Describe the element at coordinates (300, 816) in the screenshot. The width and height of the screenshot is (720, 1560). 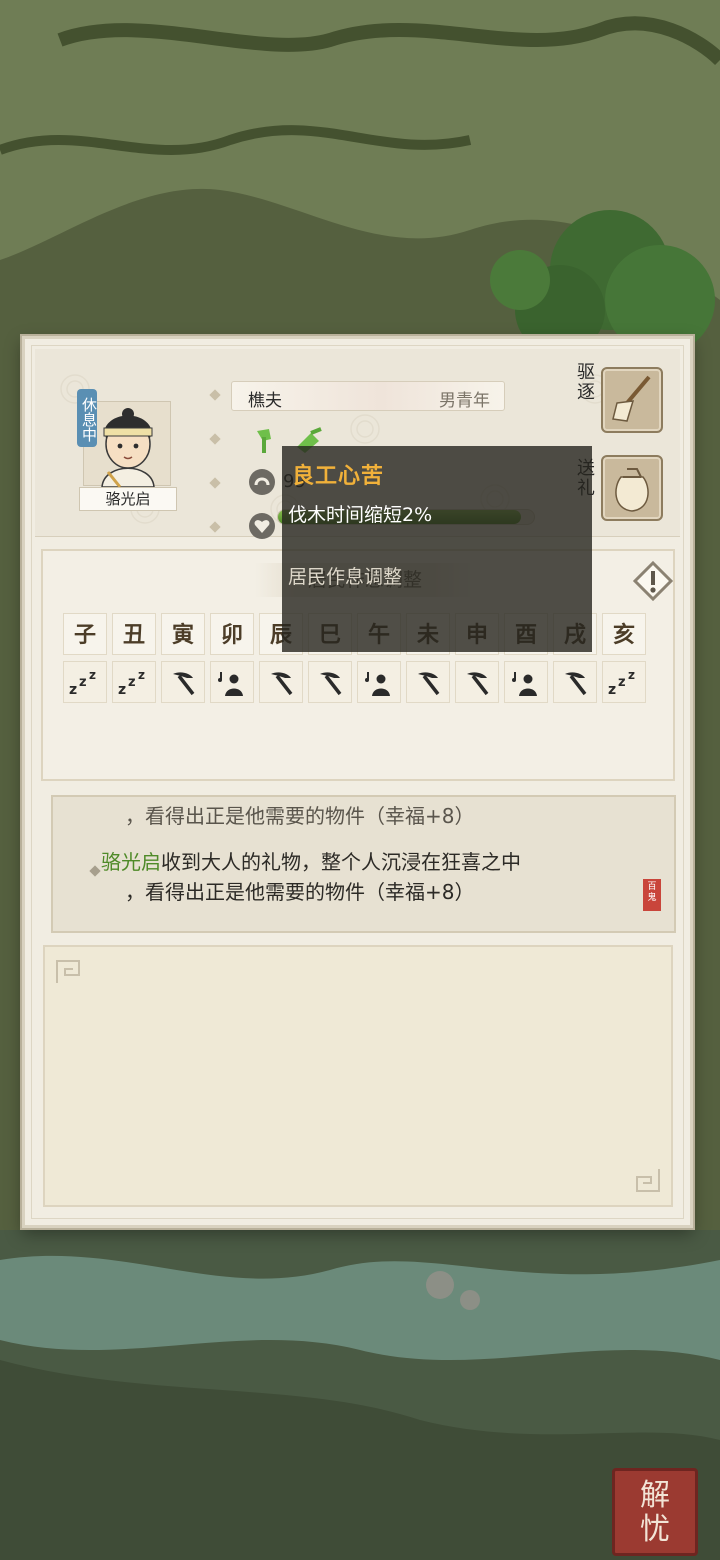
I see `log-partial-line: ，看得出正是他需要的物件（幸福+8）` at that location.